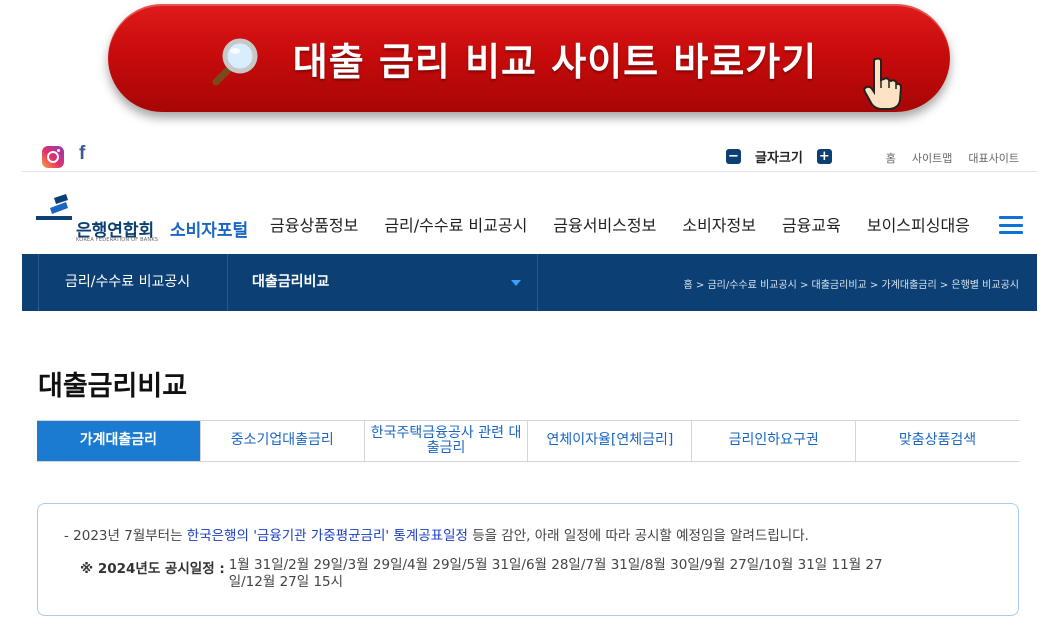 The width and height of the screenshot is (1049, 631). Describe the element at coordinates (918, 224) in the screenshot. I see `nav-item-voice-phishing: 보이스피싱대응` at that location.